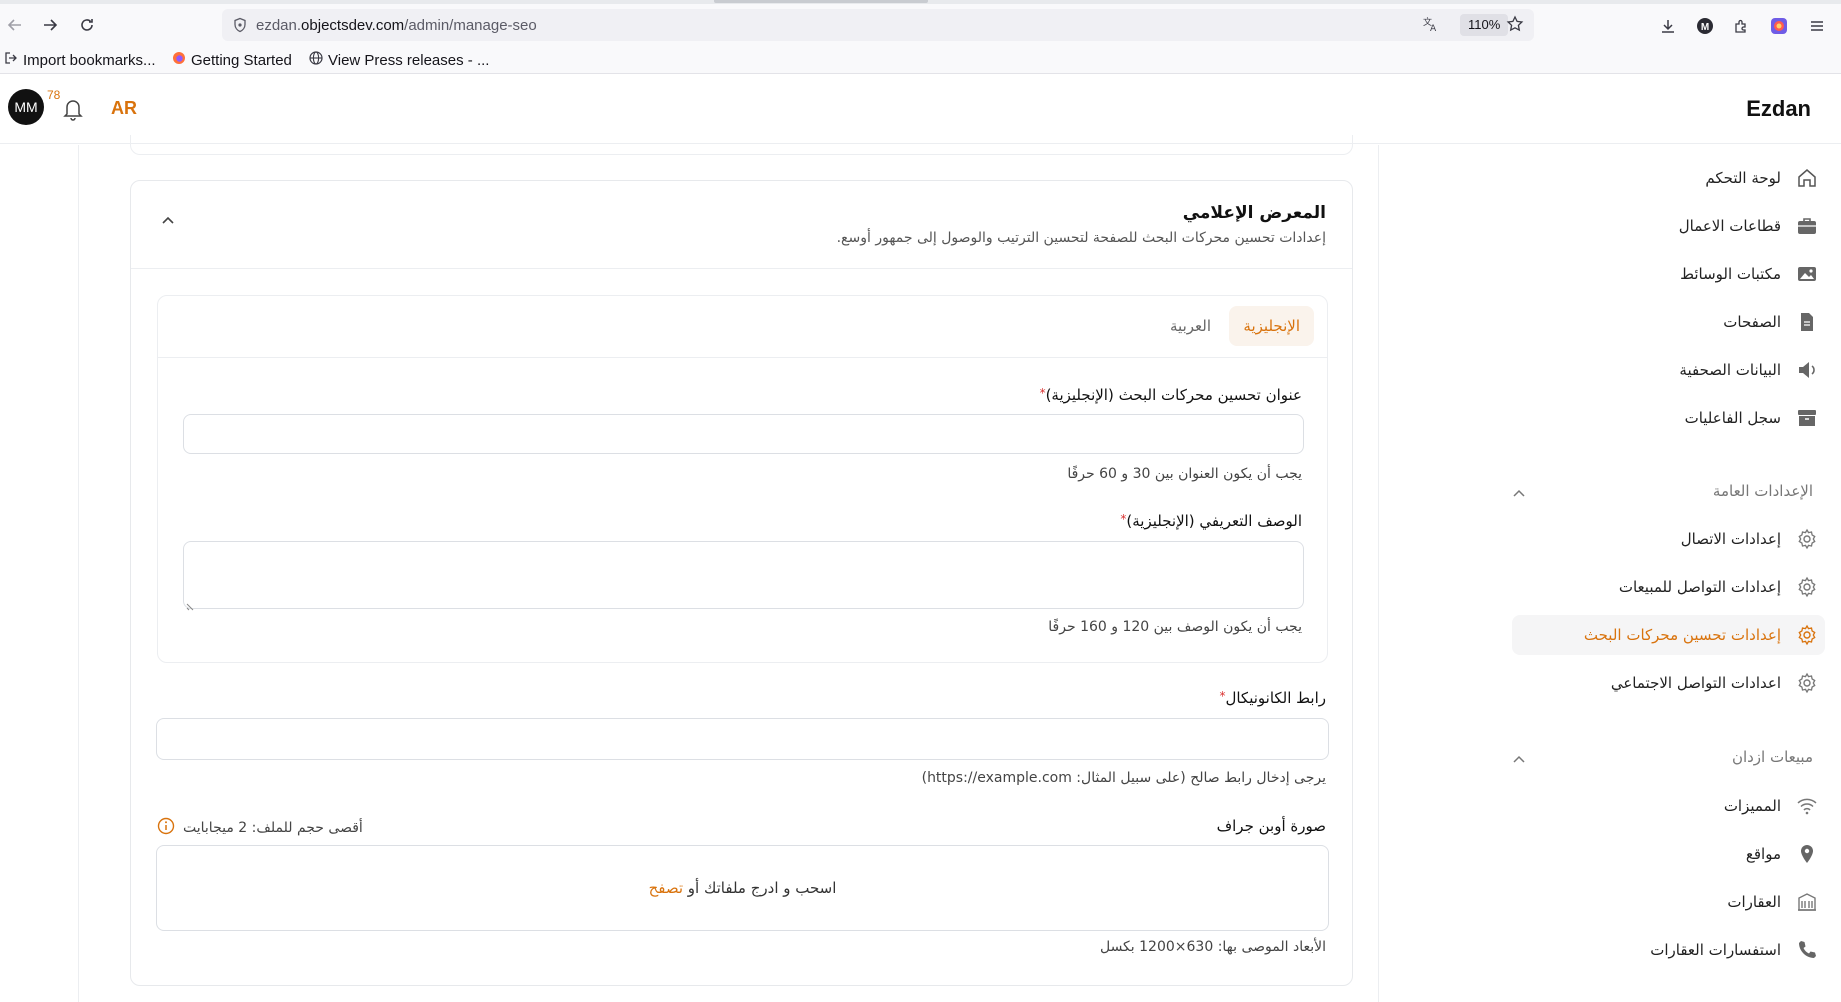 The width and height of the screenshot is (1841, 1002). I want to click on account-m-icon: M, so click(1705, 26).